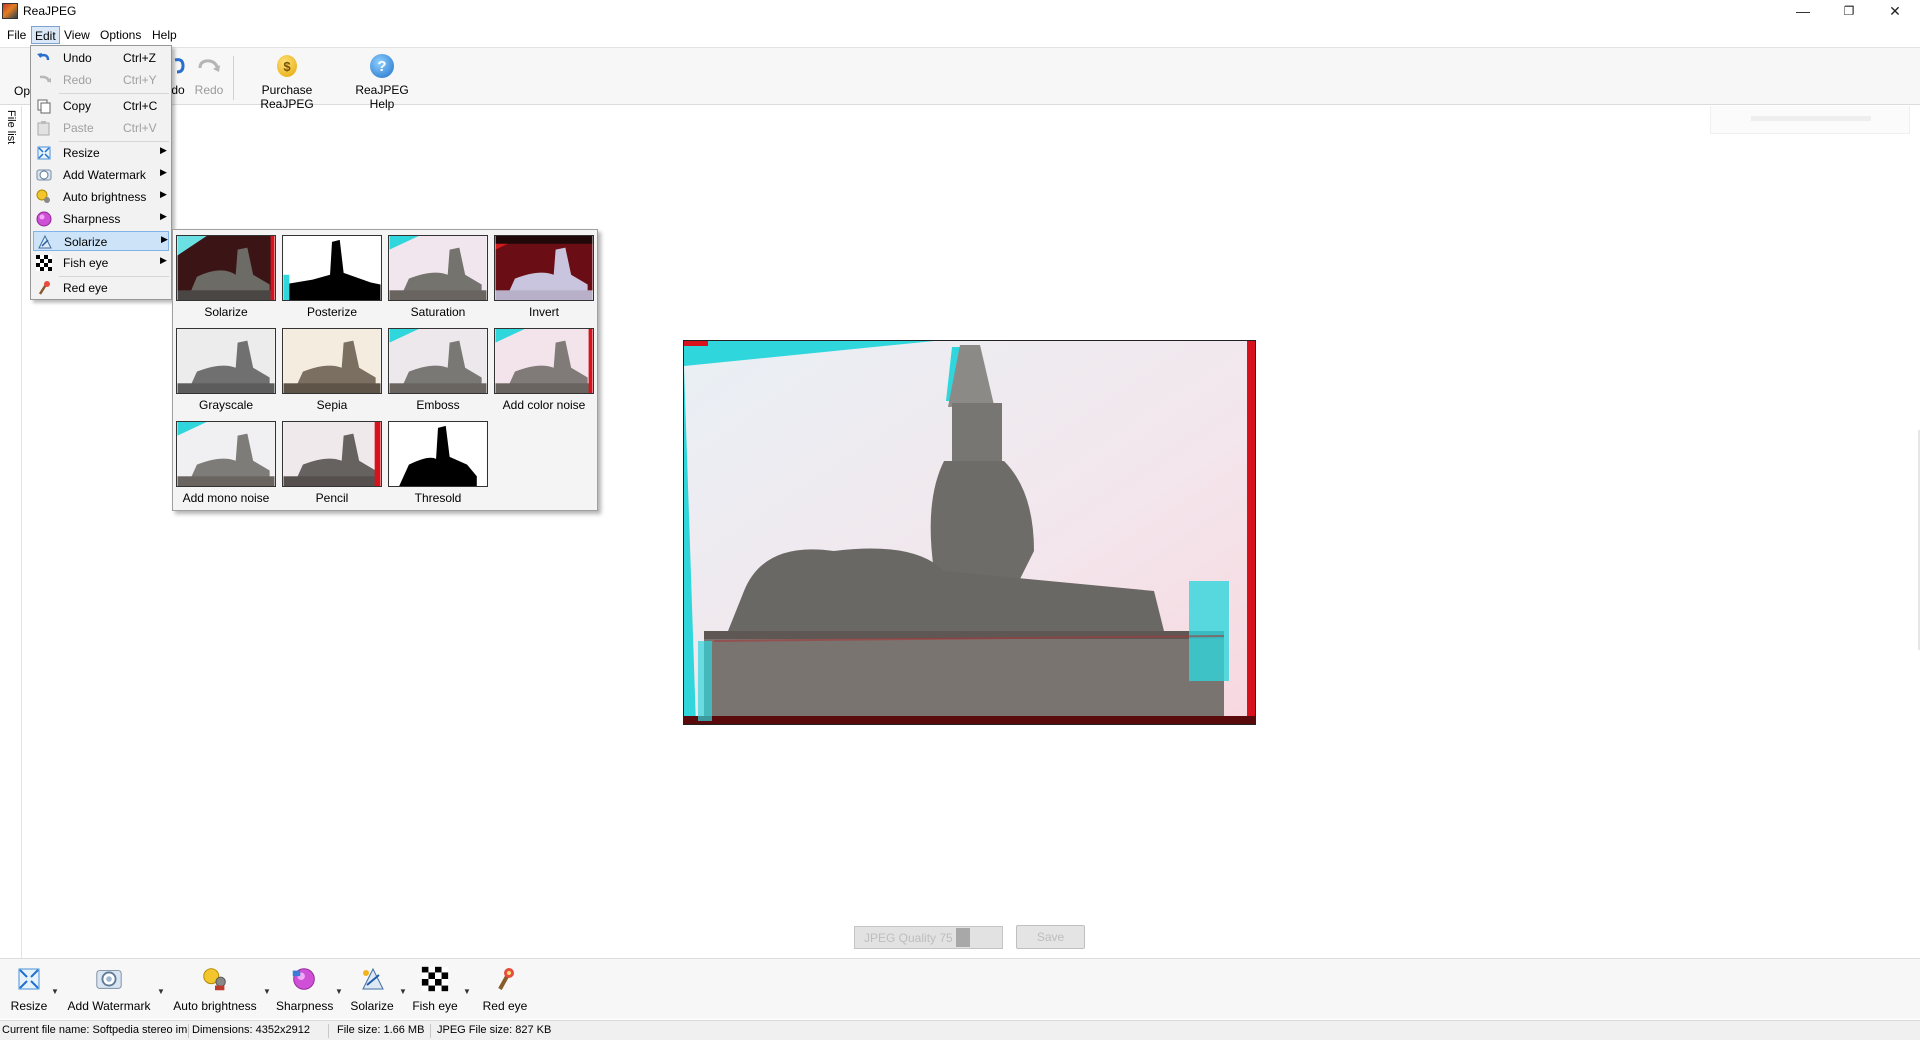  I want to click on fish-eye-dropdown-arrow: ▼, so click(467, 991).